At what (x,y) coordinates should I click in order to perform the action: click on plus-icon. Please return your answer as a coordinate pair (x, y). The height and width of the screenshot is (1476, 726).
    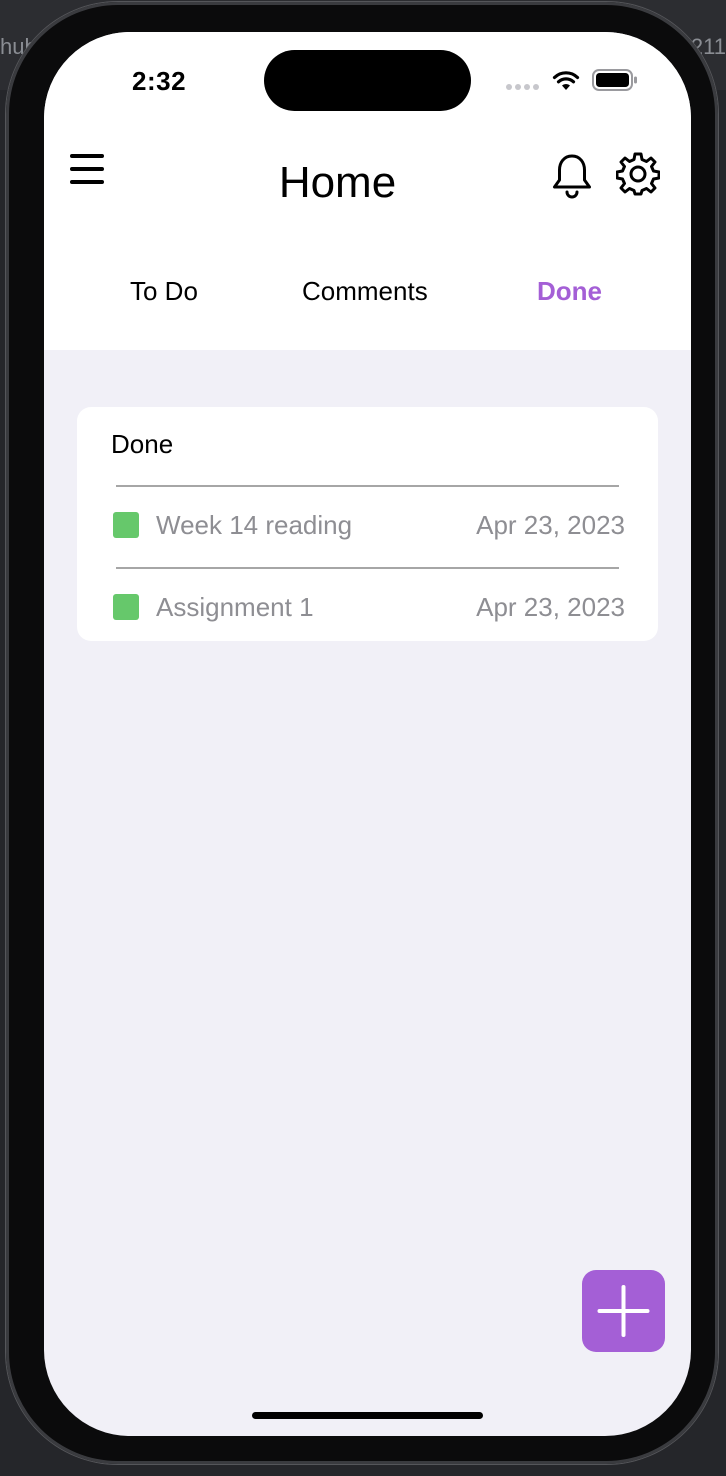
    Looking at the image, I should click on (623, 1311).